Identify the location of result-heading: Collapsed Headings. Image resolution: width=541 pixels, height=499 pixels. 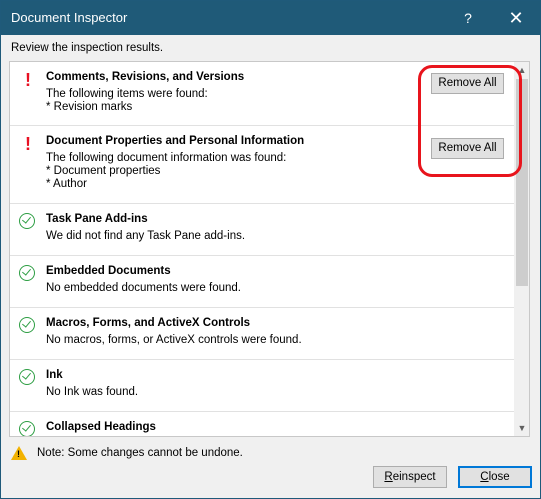
(101, 427).